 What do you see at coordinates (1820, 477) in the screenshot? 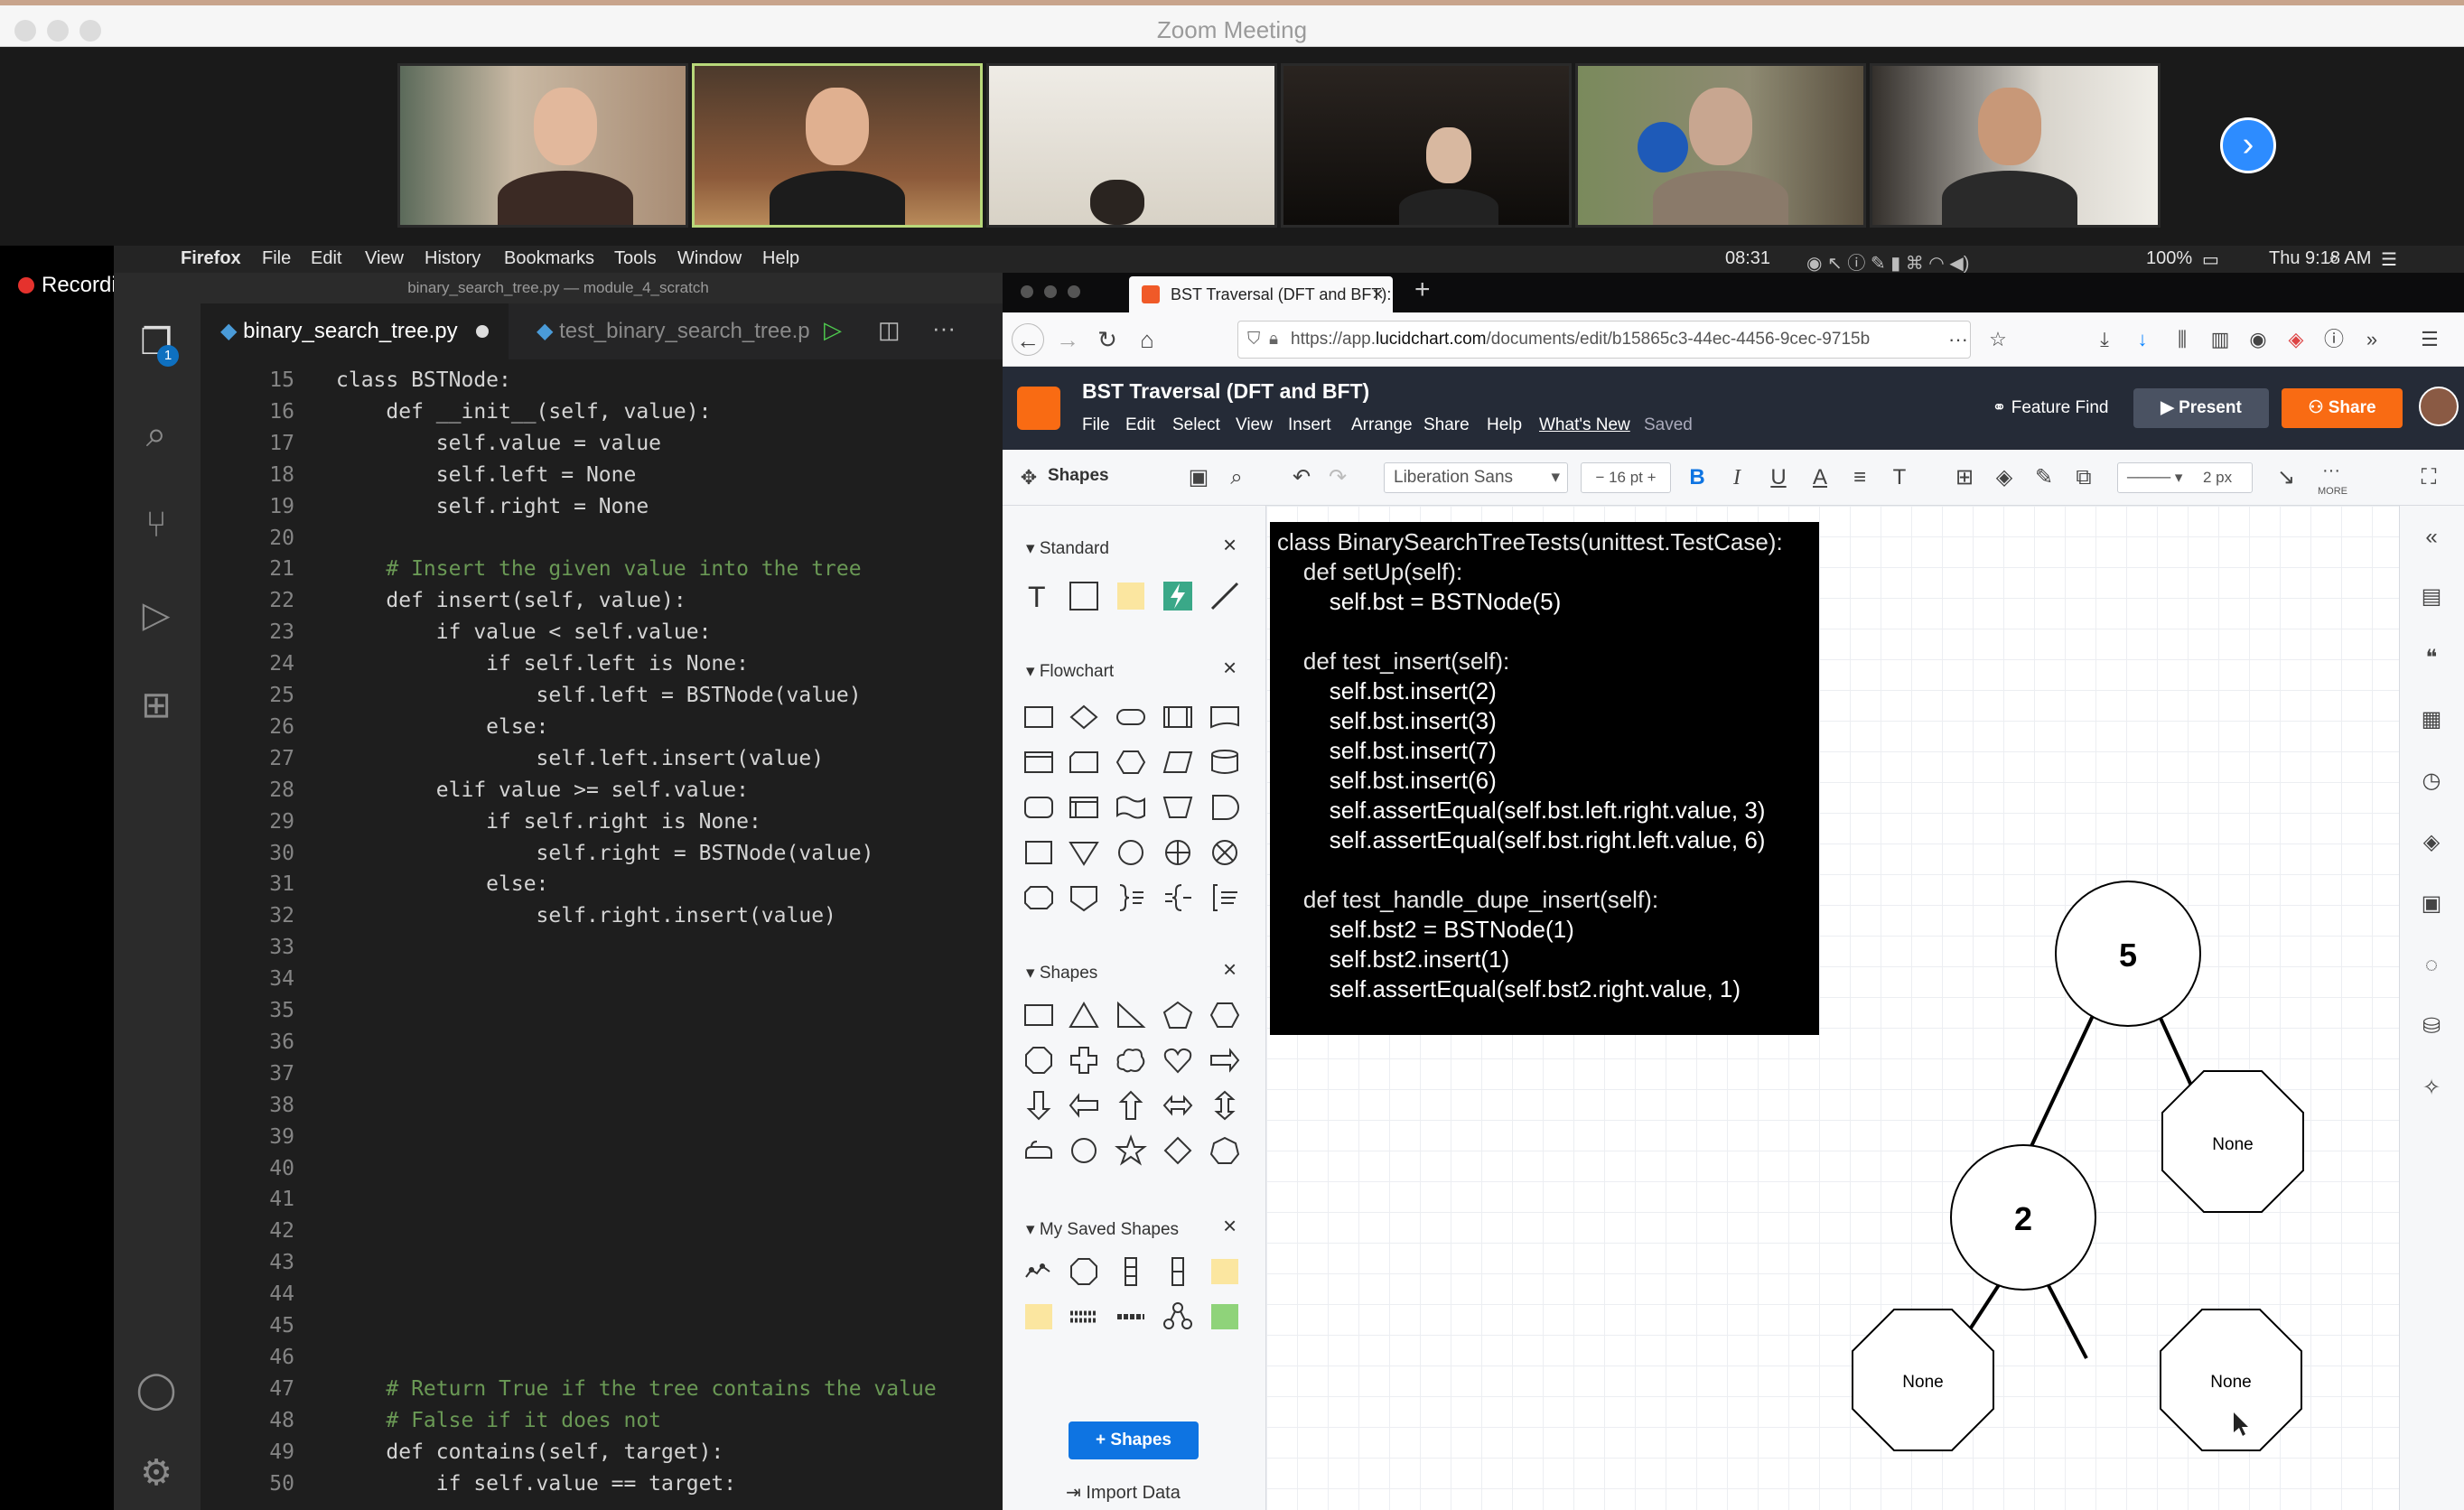
I see `text-color-icon: A` at bounding box center [1820, 477].